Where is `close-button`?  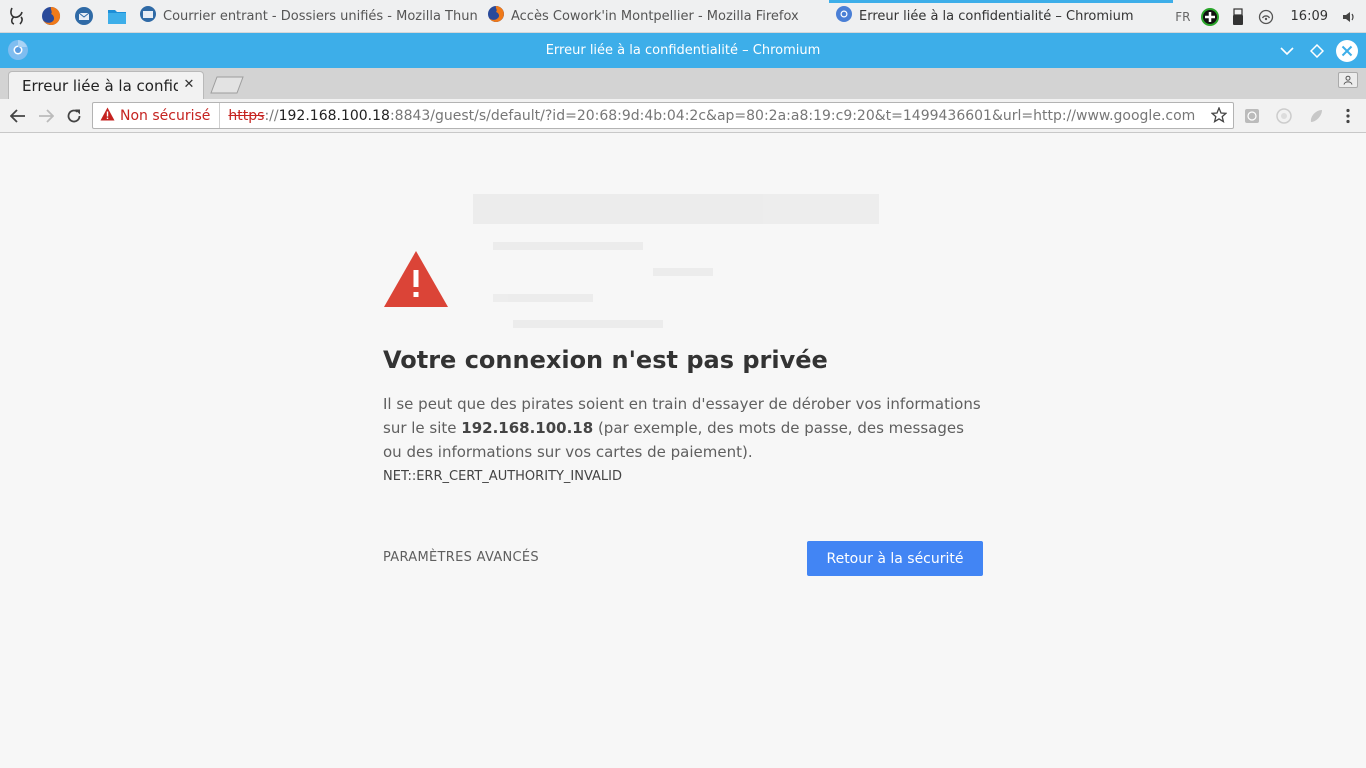
close-button is located at coordinates (1347, 51).